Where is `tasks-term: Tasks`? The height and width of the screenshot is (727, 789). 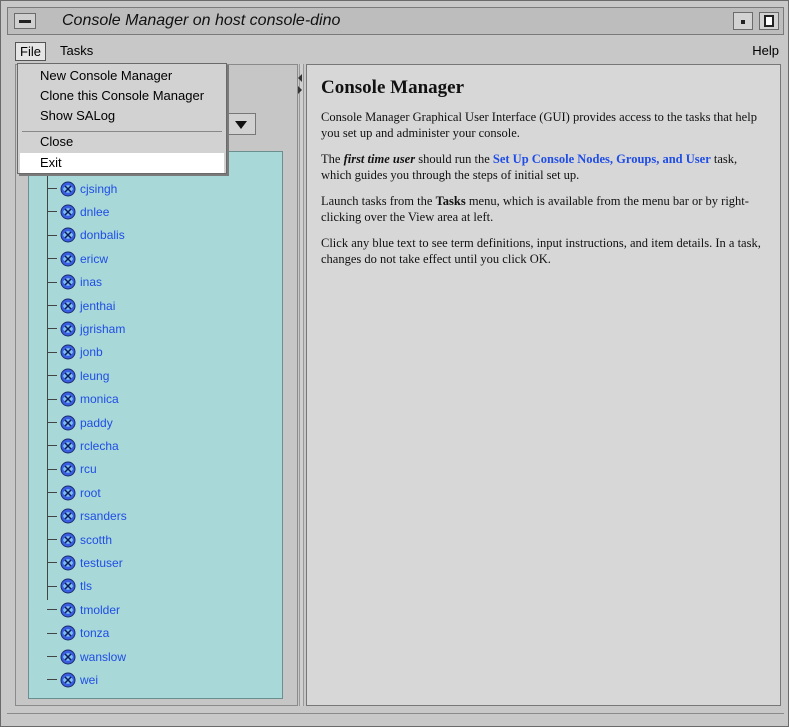
tasks-term: Tasks is located at coordinates (450, 201).